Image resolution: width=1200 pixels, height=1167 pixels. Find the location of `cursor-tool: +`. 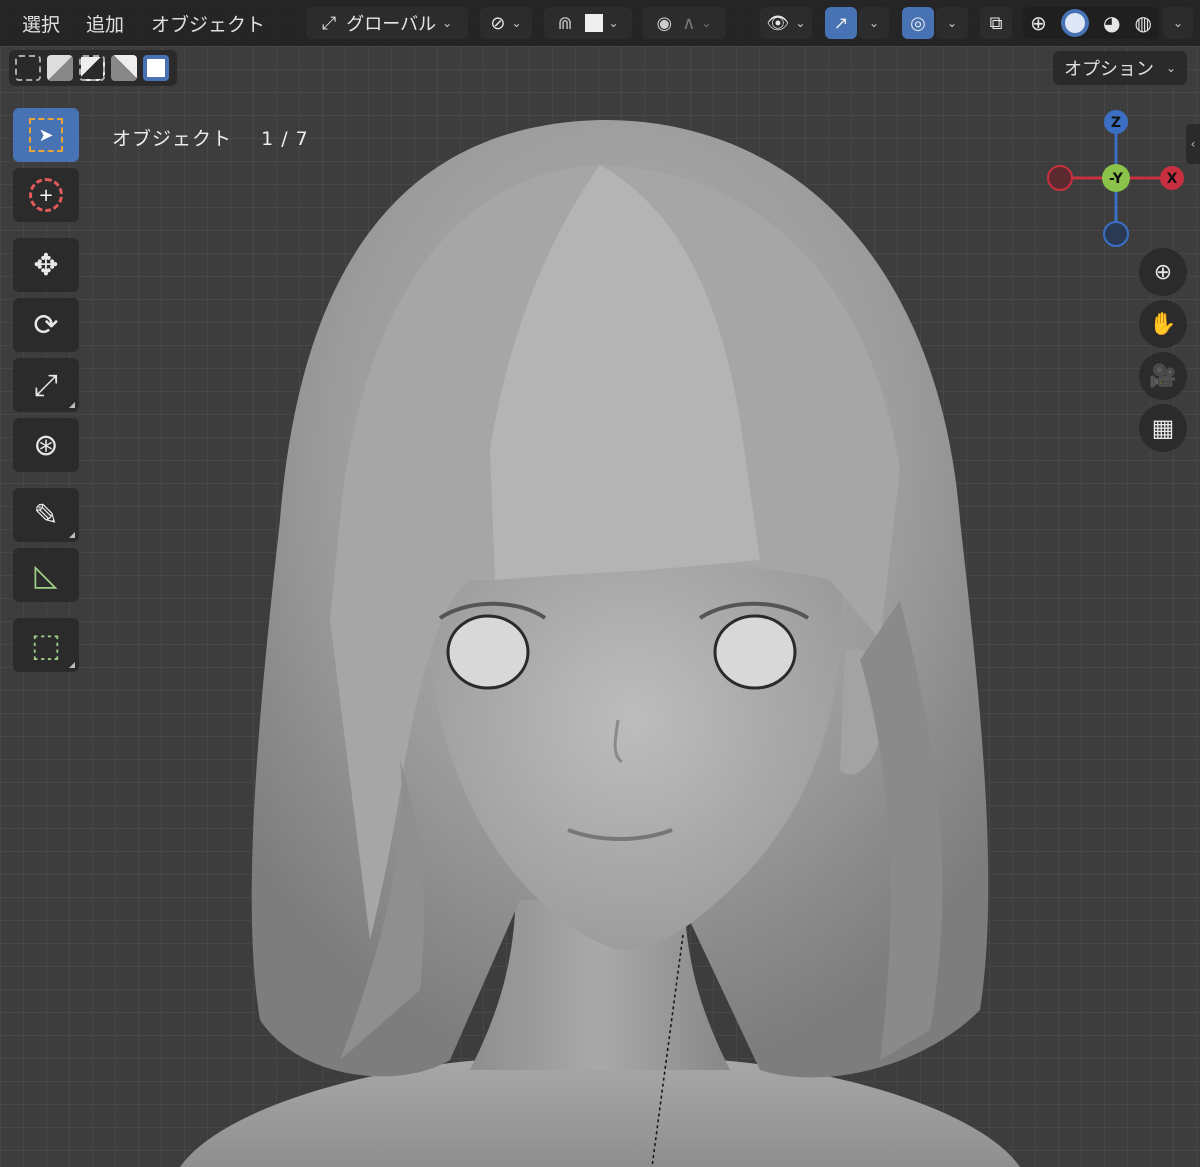

cursor-tool: + is located at coordinates (46, 195).